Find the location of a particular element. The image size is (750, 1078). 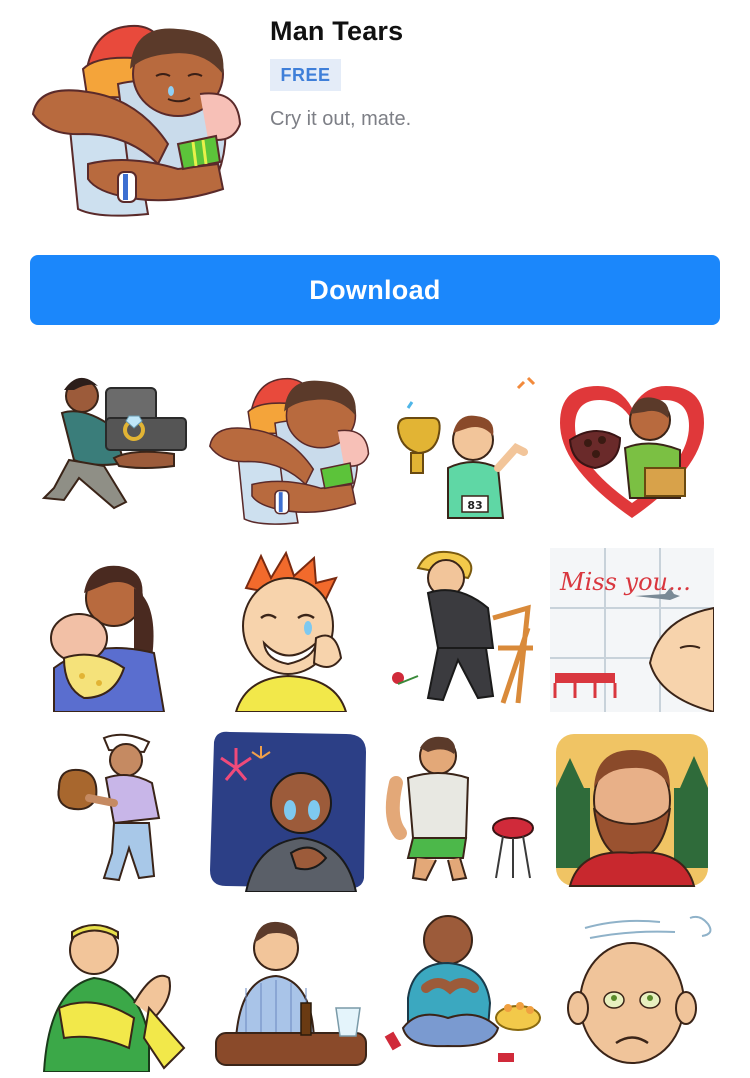

sticker-bar-drinks is located at coordinates (288, 990).